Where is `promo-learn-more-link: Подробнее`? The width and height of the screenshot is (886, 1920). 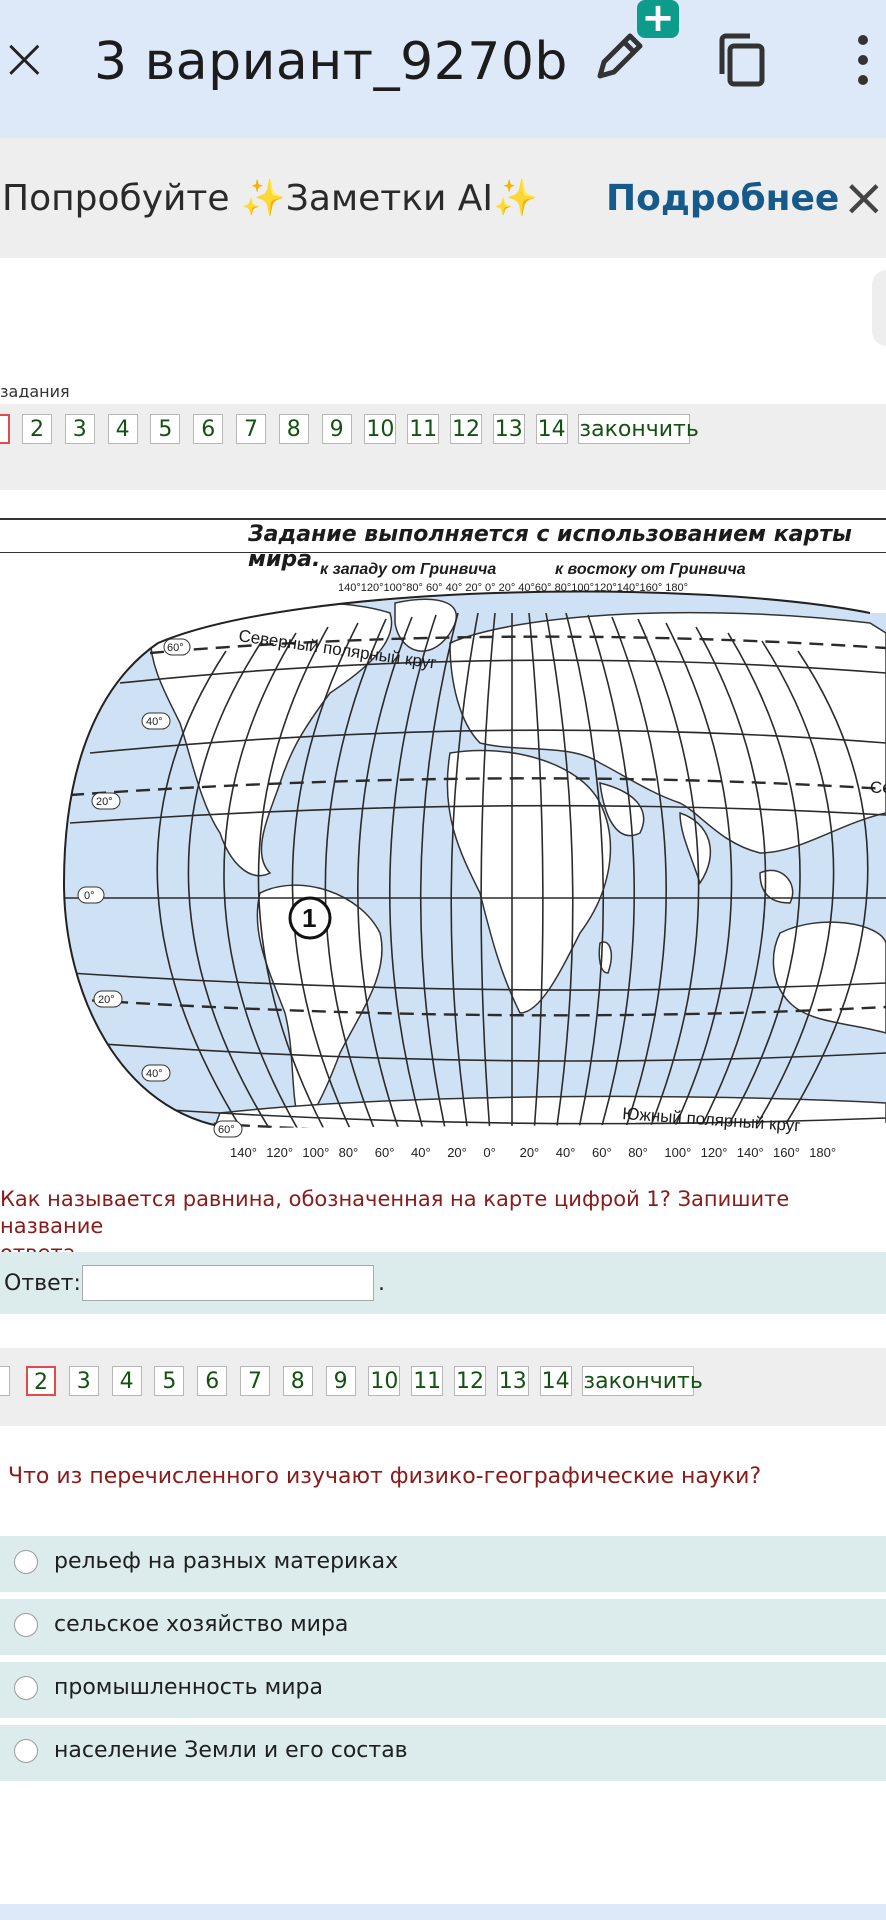 promo-learn-more-link: Подробнее is located at coordinates (722, 199).